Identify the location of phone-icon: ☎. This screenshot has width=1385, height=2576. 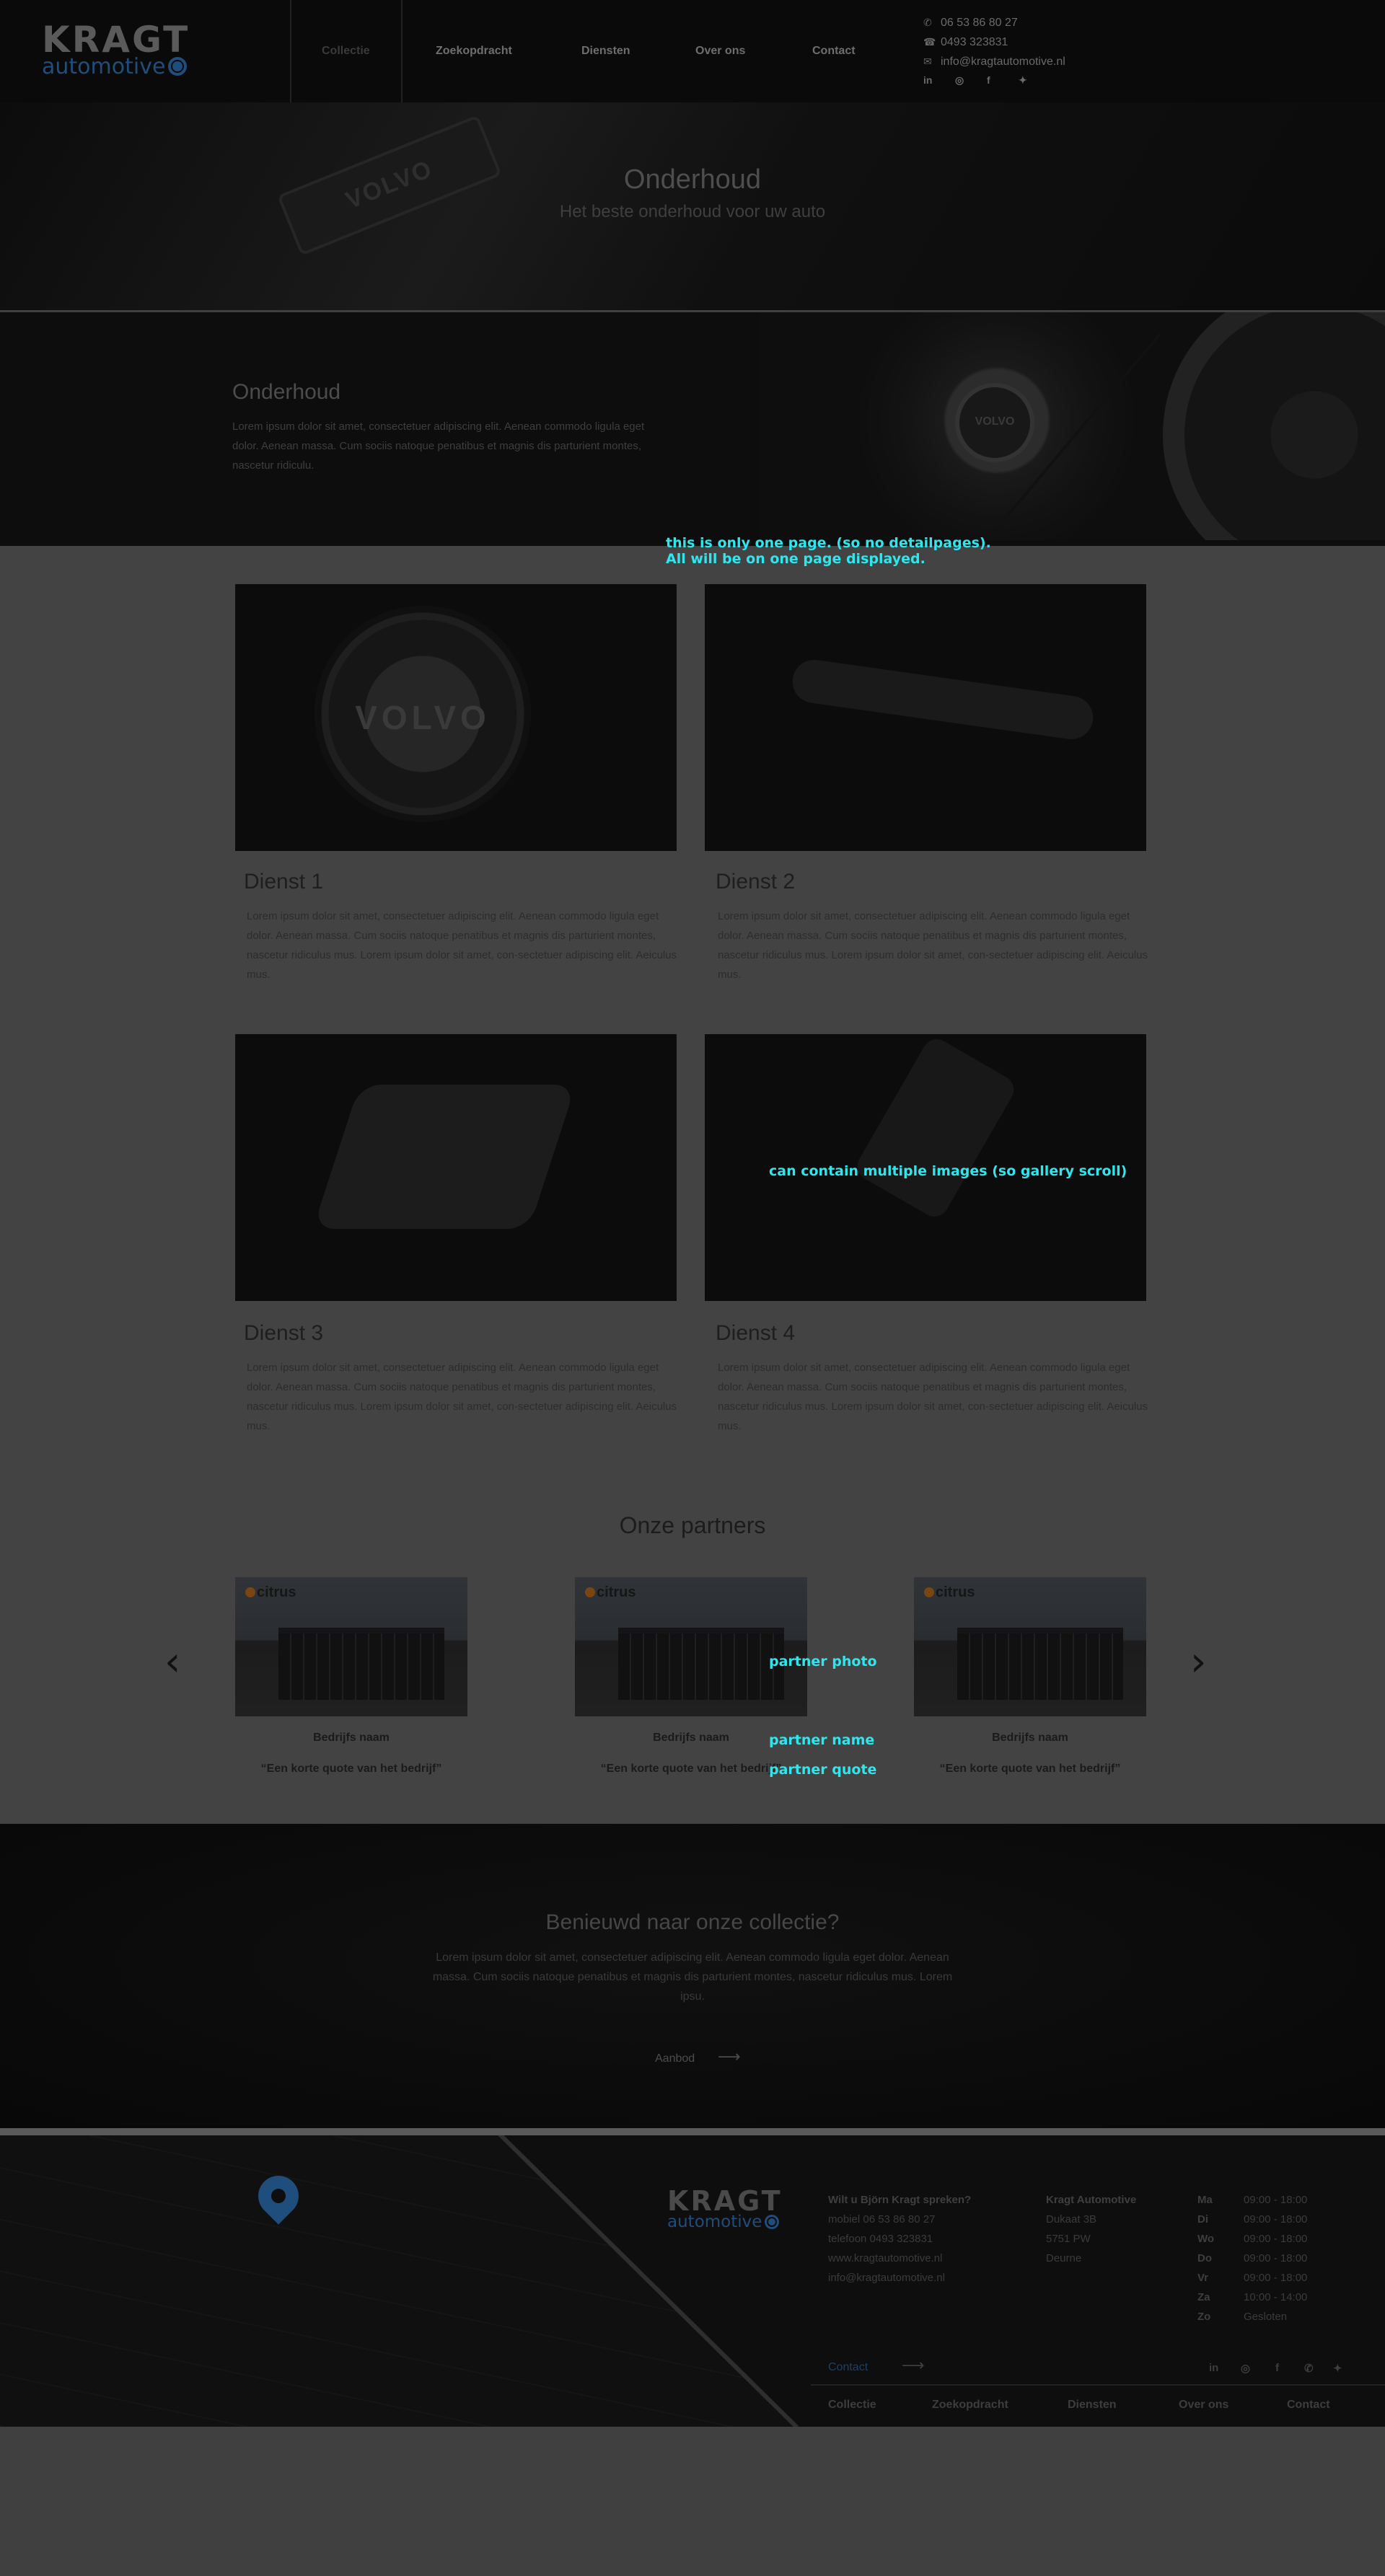
(929, 42).